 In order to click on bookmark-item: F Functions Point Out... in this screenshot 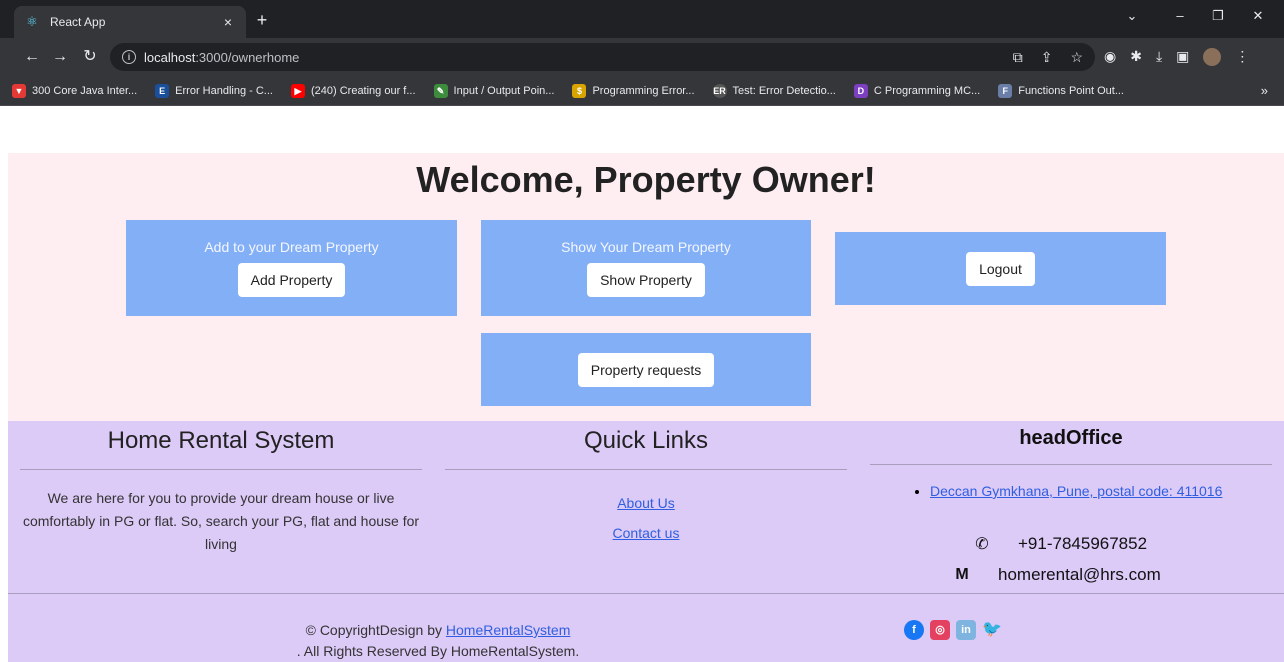, I will do `click(1061, 90)`.